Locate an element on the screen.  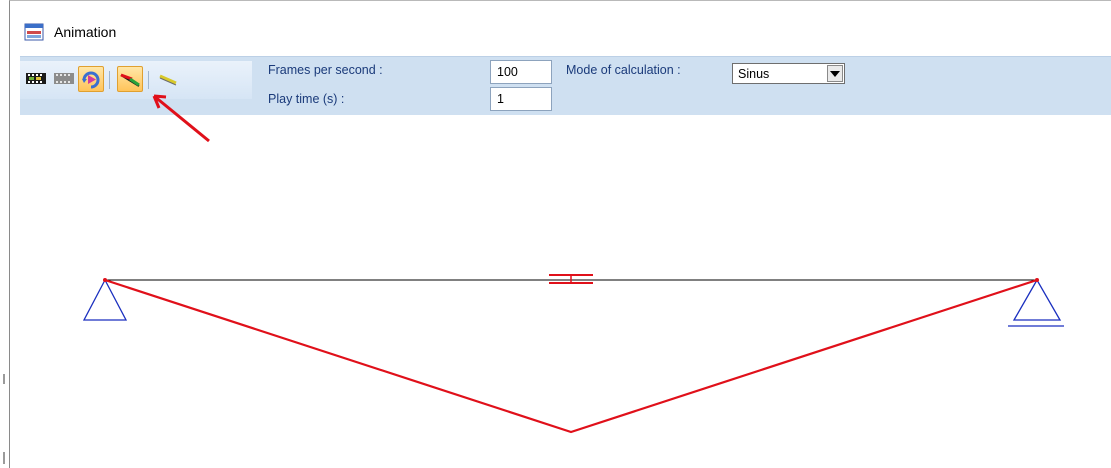
midspan-hinge-marker is located at coordinates (571, 279).